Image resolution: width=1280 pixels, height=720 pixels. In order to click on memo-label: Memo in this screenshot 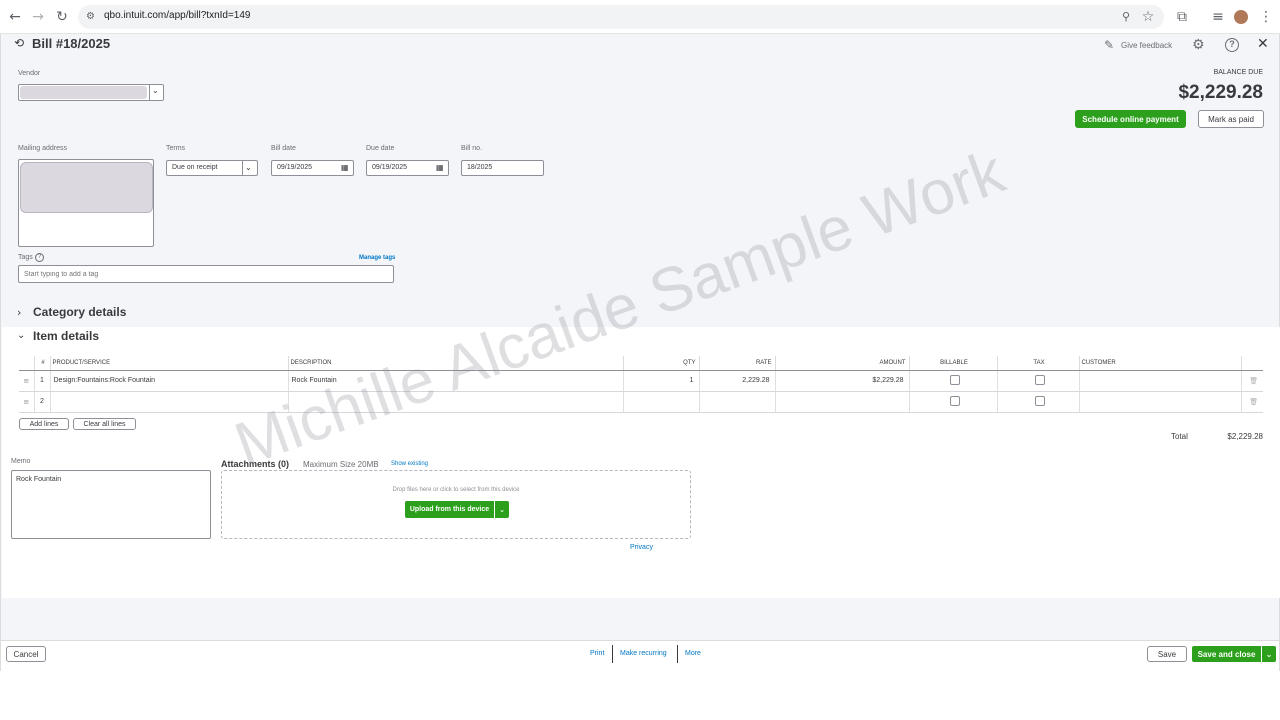, I will do `click(21, 461)`.